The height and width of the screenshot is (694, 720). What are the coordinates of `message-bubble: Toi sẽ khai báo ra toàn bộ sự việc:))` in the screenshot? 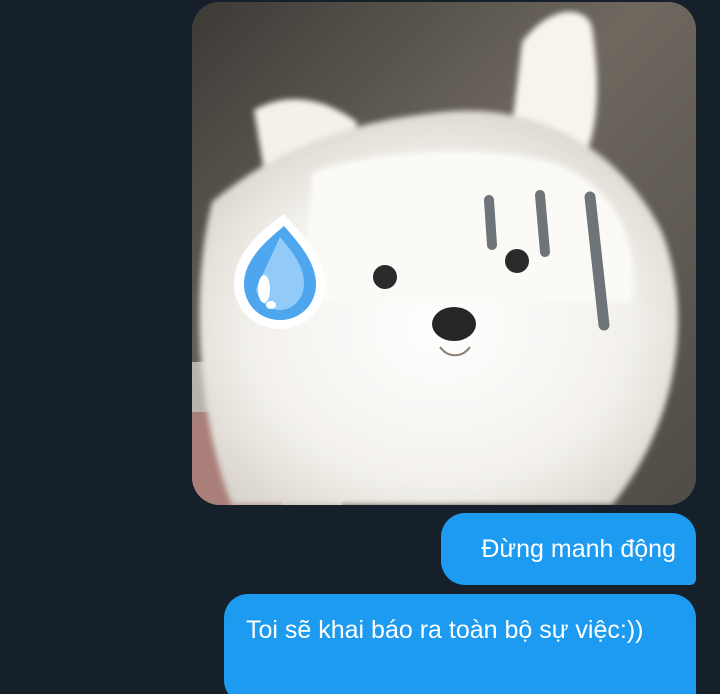 It's located at (460, 644).